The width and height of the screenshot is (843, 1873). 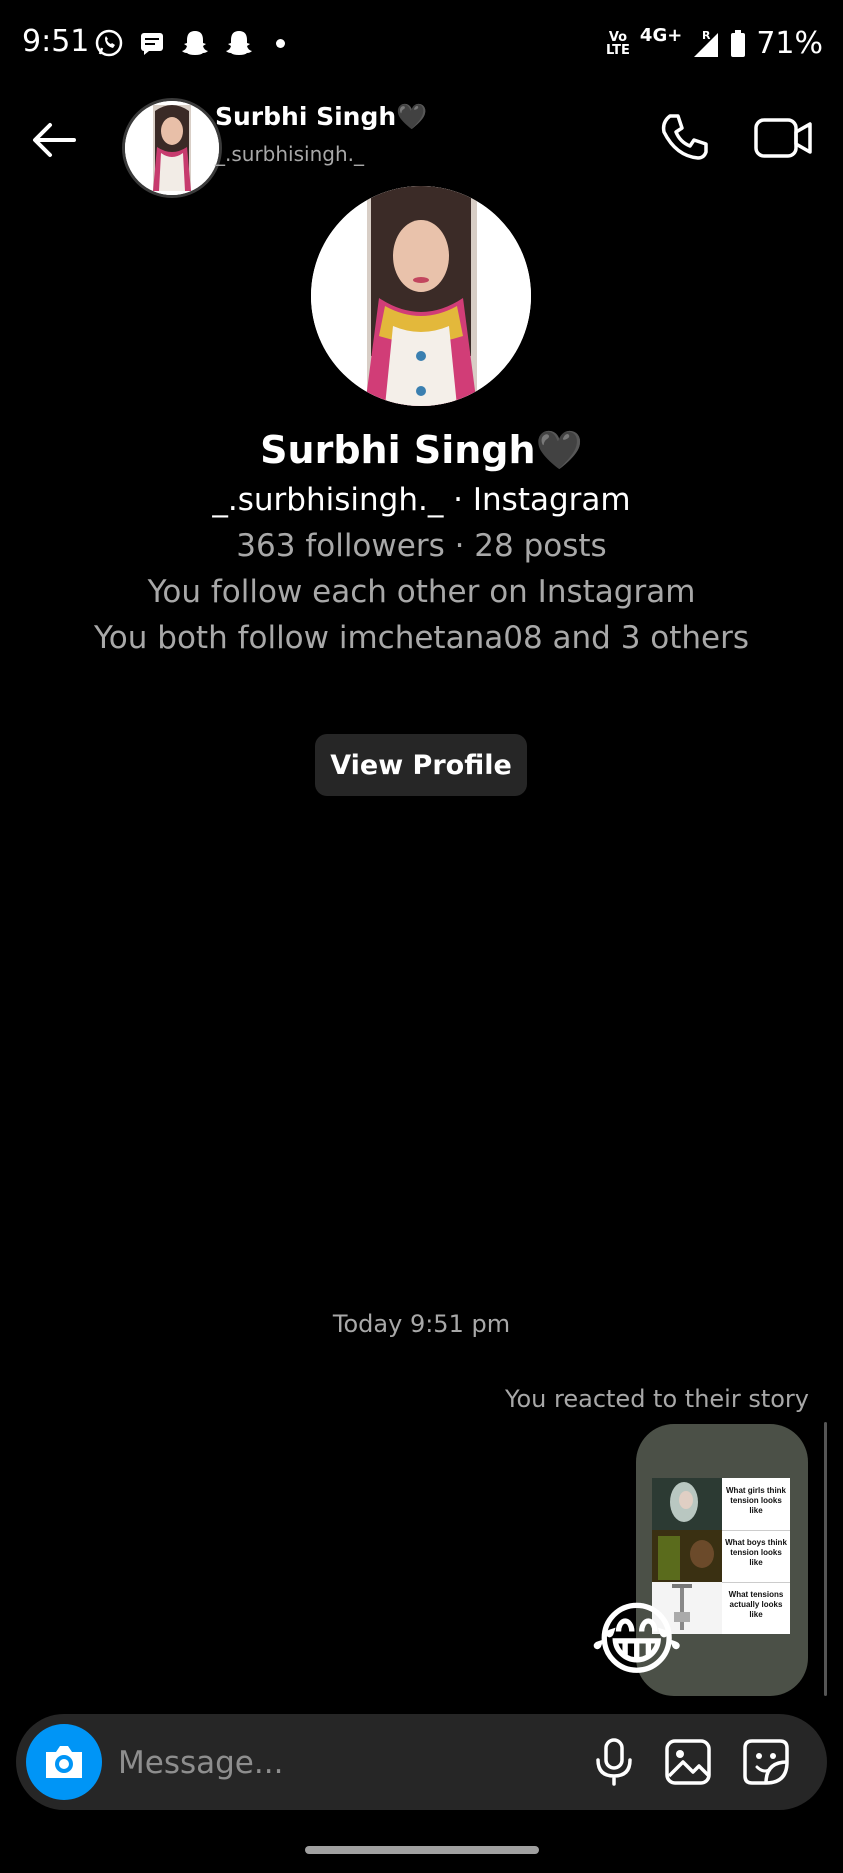 I want to click on signal-icon: R, so click(x=706, y=43).